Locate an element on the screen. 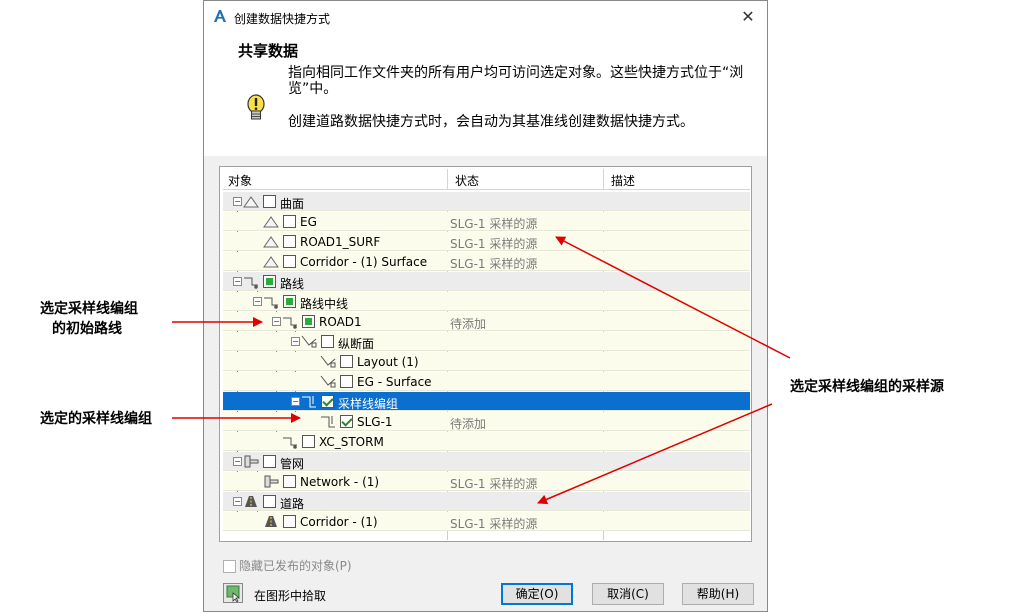 This screenshot has height=614, width=1022. arrow-to-corridors is located at coordinates (655, 454).